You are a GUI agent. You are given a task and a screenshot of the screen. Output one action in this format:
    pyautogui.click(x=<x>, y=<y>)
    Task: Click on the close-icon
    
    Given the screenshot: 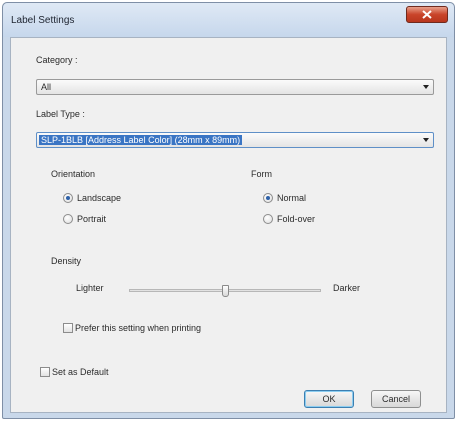 What is the action you would take?
    pyautogui.click(x=427, y=14)
    